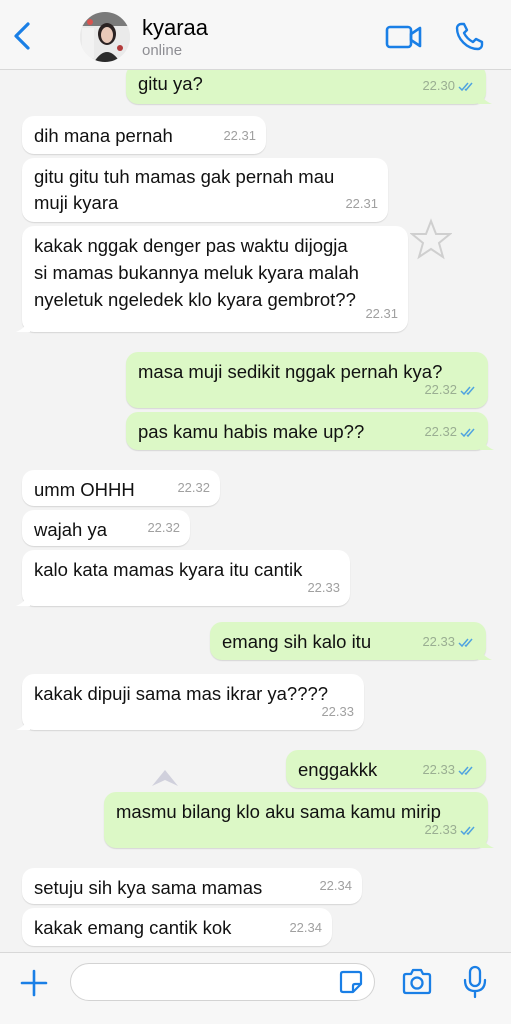 This screenshot has height=1024, width=511. I want to click on message-bubble-incoming: kakak emang cantik kok 22.34, so click(177, 927).